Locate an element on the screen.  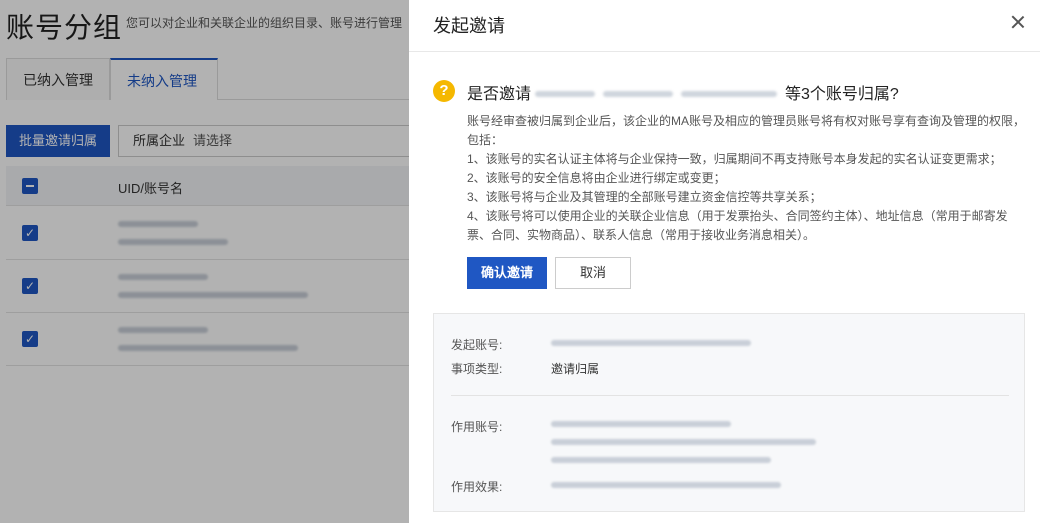
initiator-label: 发起账号: is located at coordinates (477, 345).